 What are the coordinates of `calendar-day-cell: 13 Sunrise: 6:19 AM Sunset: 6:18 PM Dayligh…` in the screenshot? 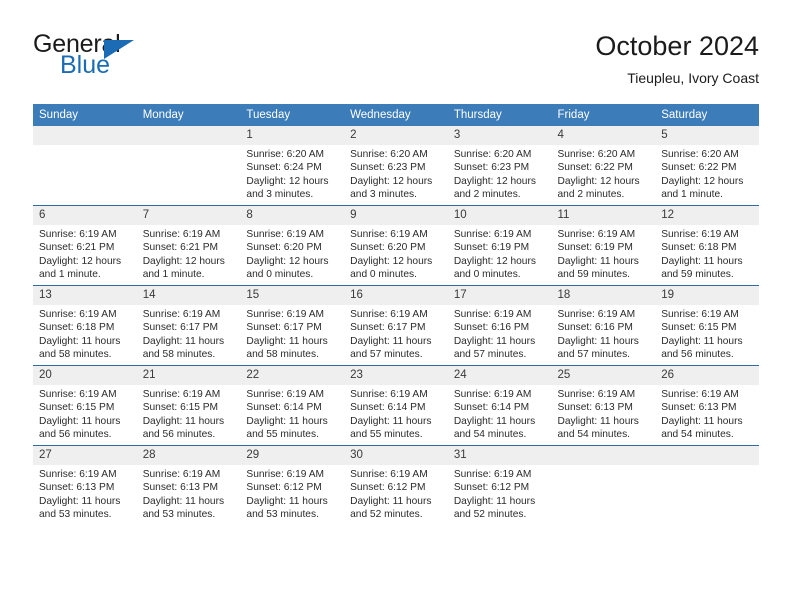 It's located at (85, 325).